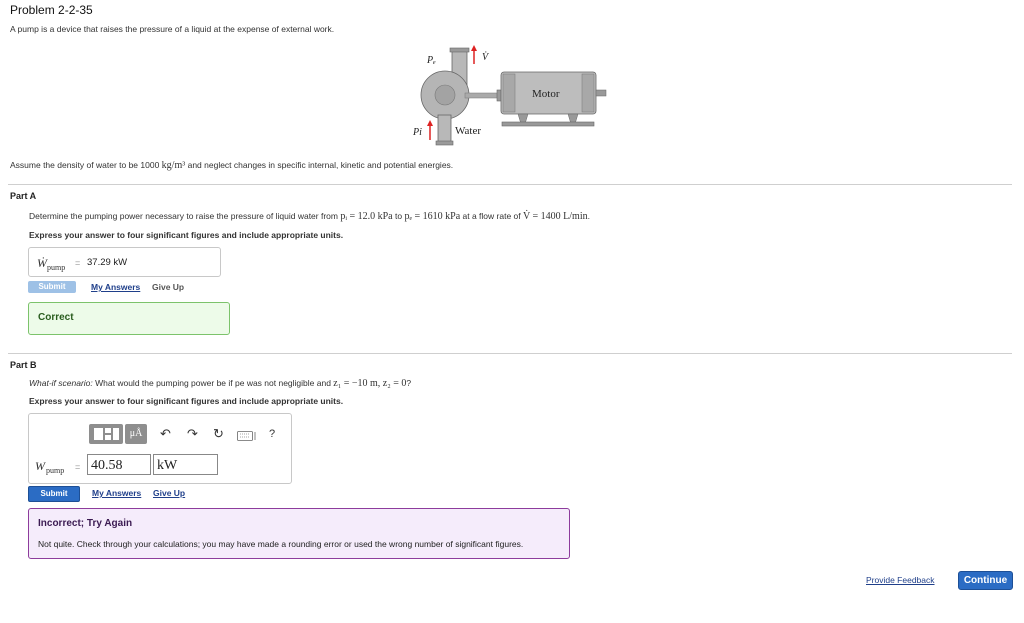  What do you see at coordinates (546, 94) in the screenshot?
I see `label-motor: Motor` at bounding box center [546, 94].